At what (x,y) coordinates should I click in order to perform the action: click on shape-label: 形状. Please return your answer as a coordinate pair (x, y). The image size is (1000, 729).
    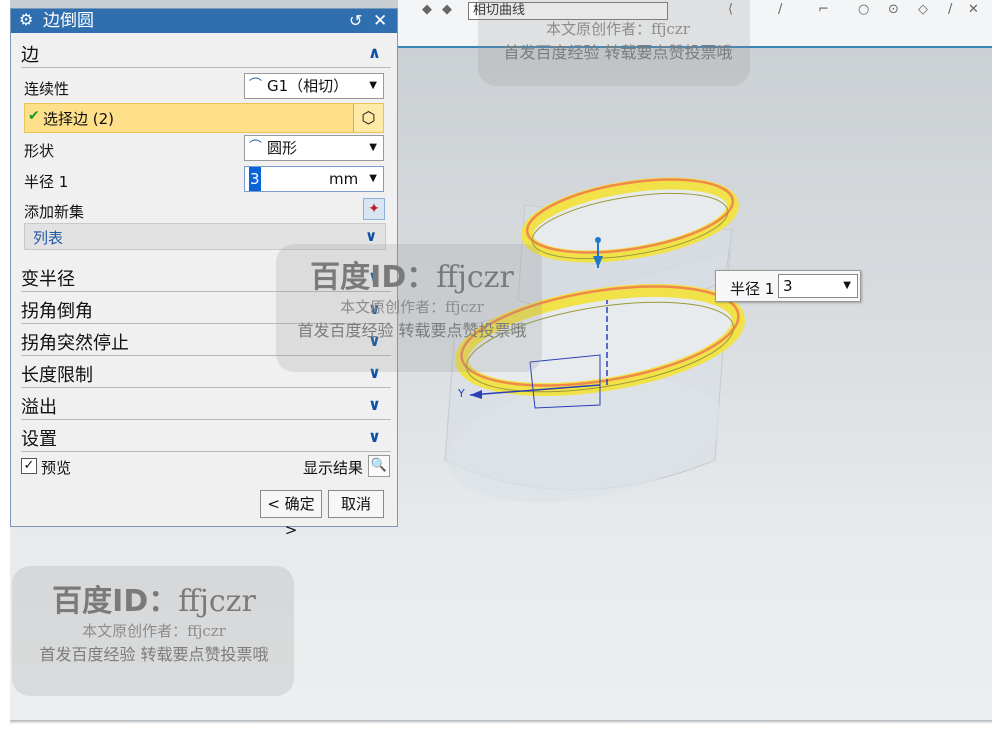
    Looking at the image, I should click on (39, 151).